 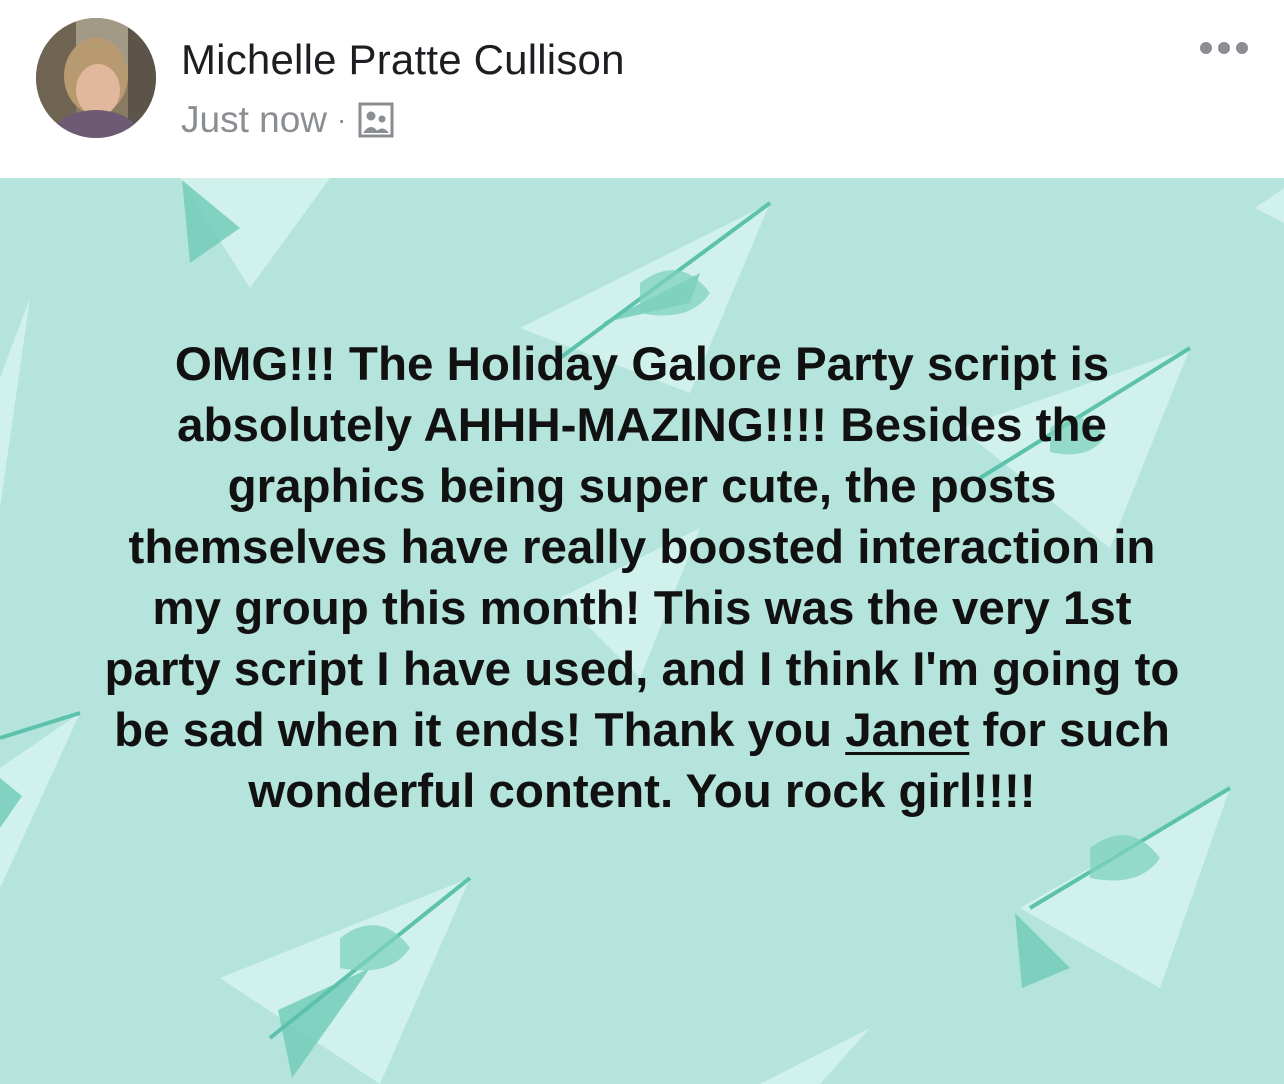 I want to click on more-dots-icon, so click(x=1224, y=48).